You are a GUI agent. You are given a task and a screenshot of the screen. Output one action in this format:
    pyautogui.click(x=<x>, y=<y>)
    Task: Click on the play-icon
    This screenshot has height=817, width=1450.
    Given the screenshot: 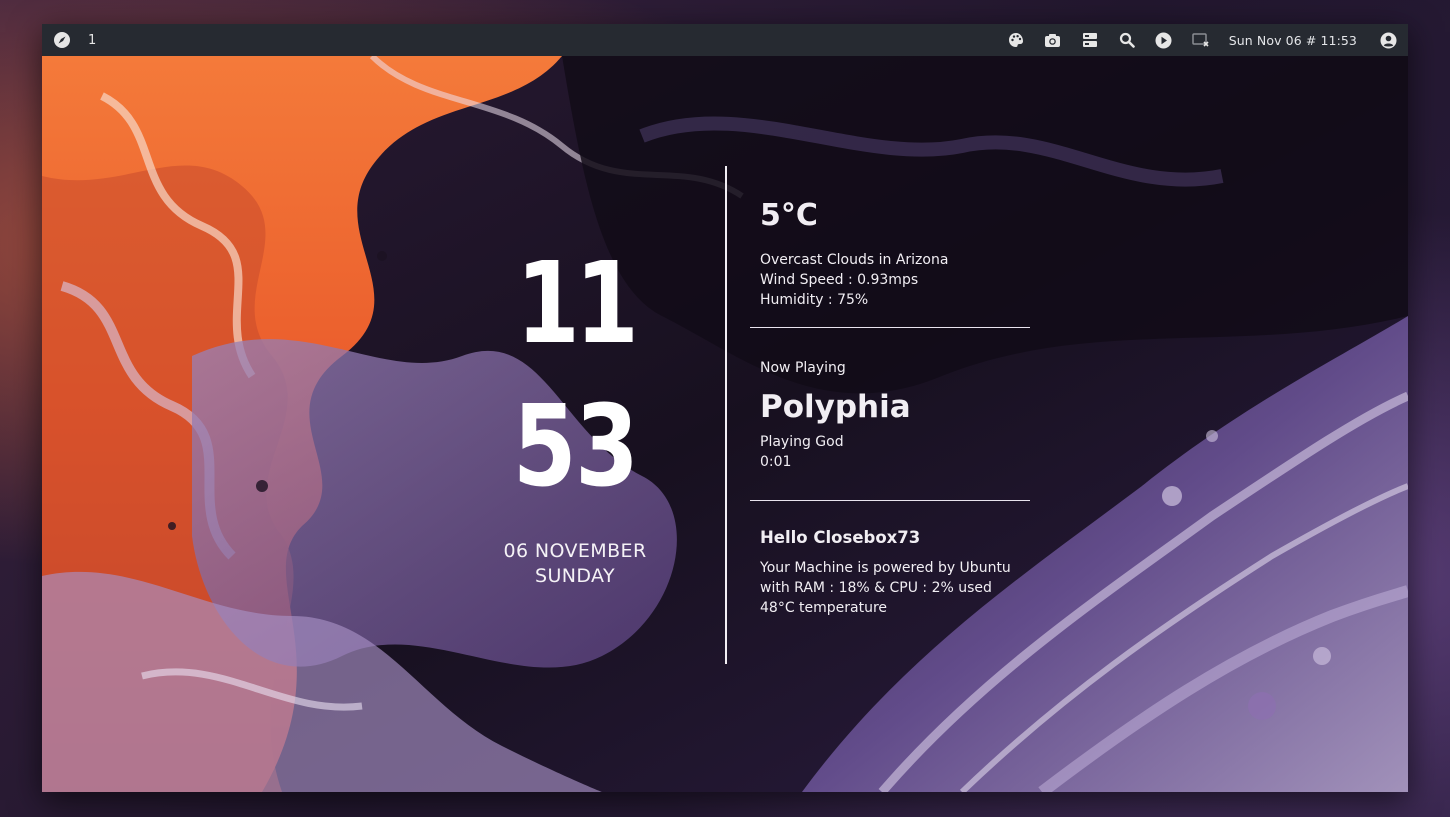 What is the action you would take?
    pyautogui.click(x=1164, y=40)
    